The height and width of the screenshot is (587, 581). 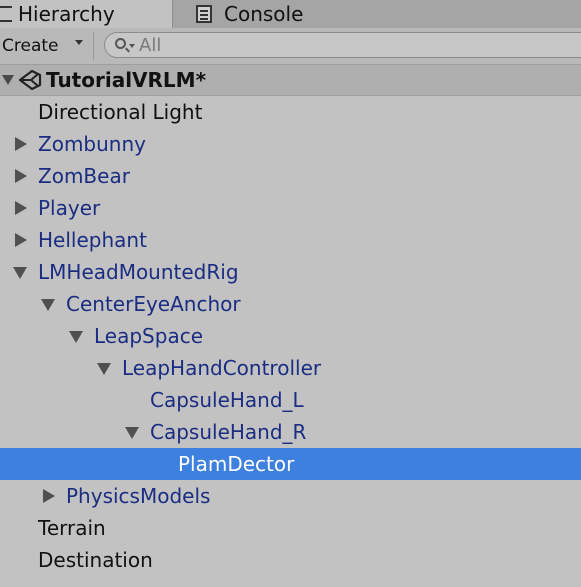 I want to click on tree-item-label: CapsuleHand_R, so click(x=228, y=432).